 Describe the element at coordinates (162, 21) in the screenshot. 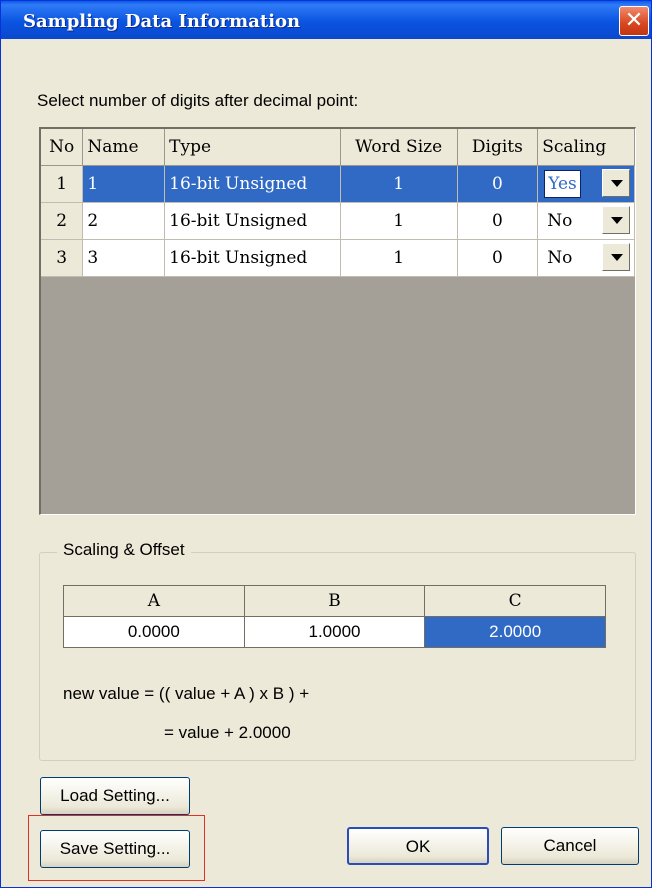

I see `window-title: Sampling Data Information` at that location.